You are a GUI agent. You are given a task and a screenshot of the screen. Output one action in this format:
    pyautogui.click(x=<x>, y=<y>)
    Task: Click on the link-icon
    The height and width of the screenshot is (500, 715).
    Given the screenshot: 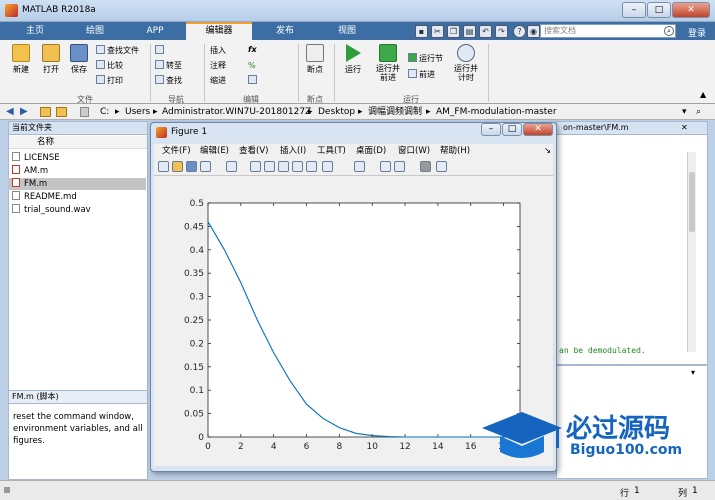 What is the action you would take?
    pyautogui.click(x=359, y=166)
    